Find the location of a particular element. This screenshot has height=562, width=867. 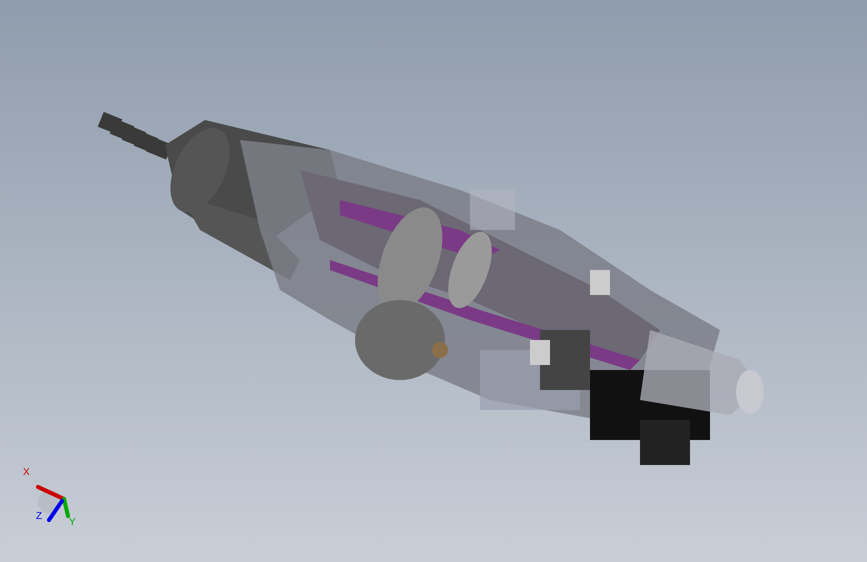

axis-label: Z is located at coordinates (39, 517).